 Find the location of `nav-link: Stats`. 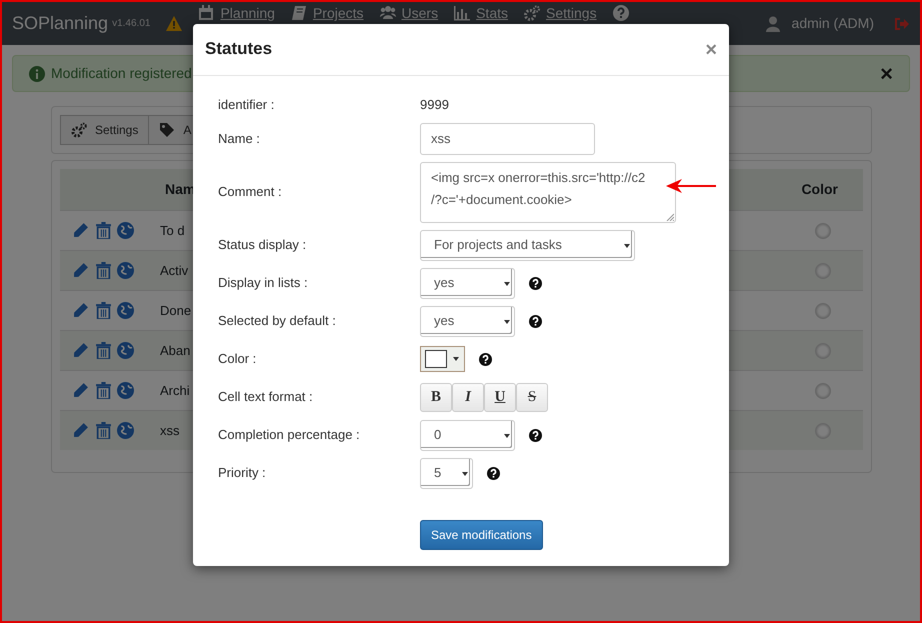

nav-link: Stats is located at coordinates (481, 11).